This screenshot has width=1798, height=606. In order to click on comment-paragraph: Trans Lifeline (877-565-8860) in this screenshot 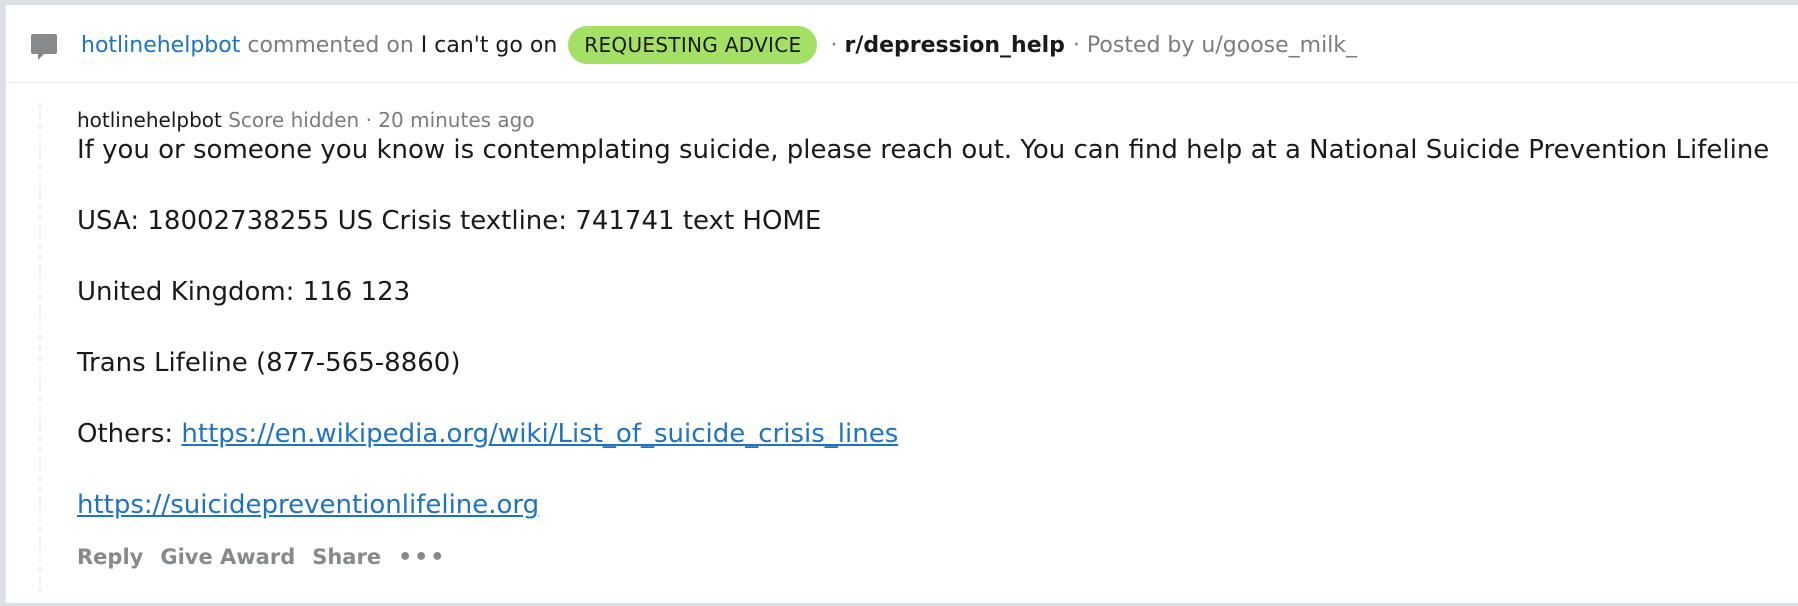, I will do `click(269, 363)`.